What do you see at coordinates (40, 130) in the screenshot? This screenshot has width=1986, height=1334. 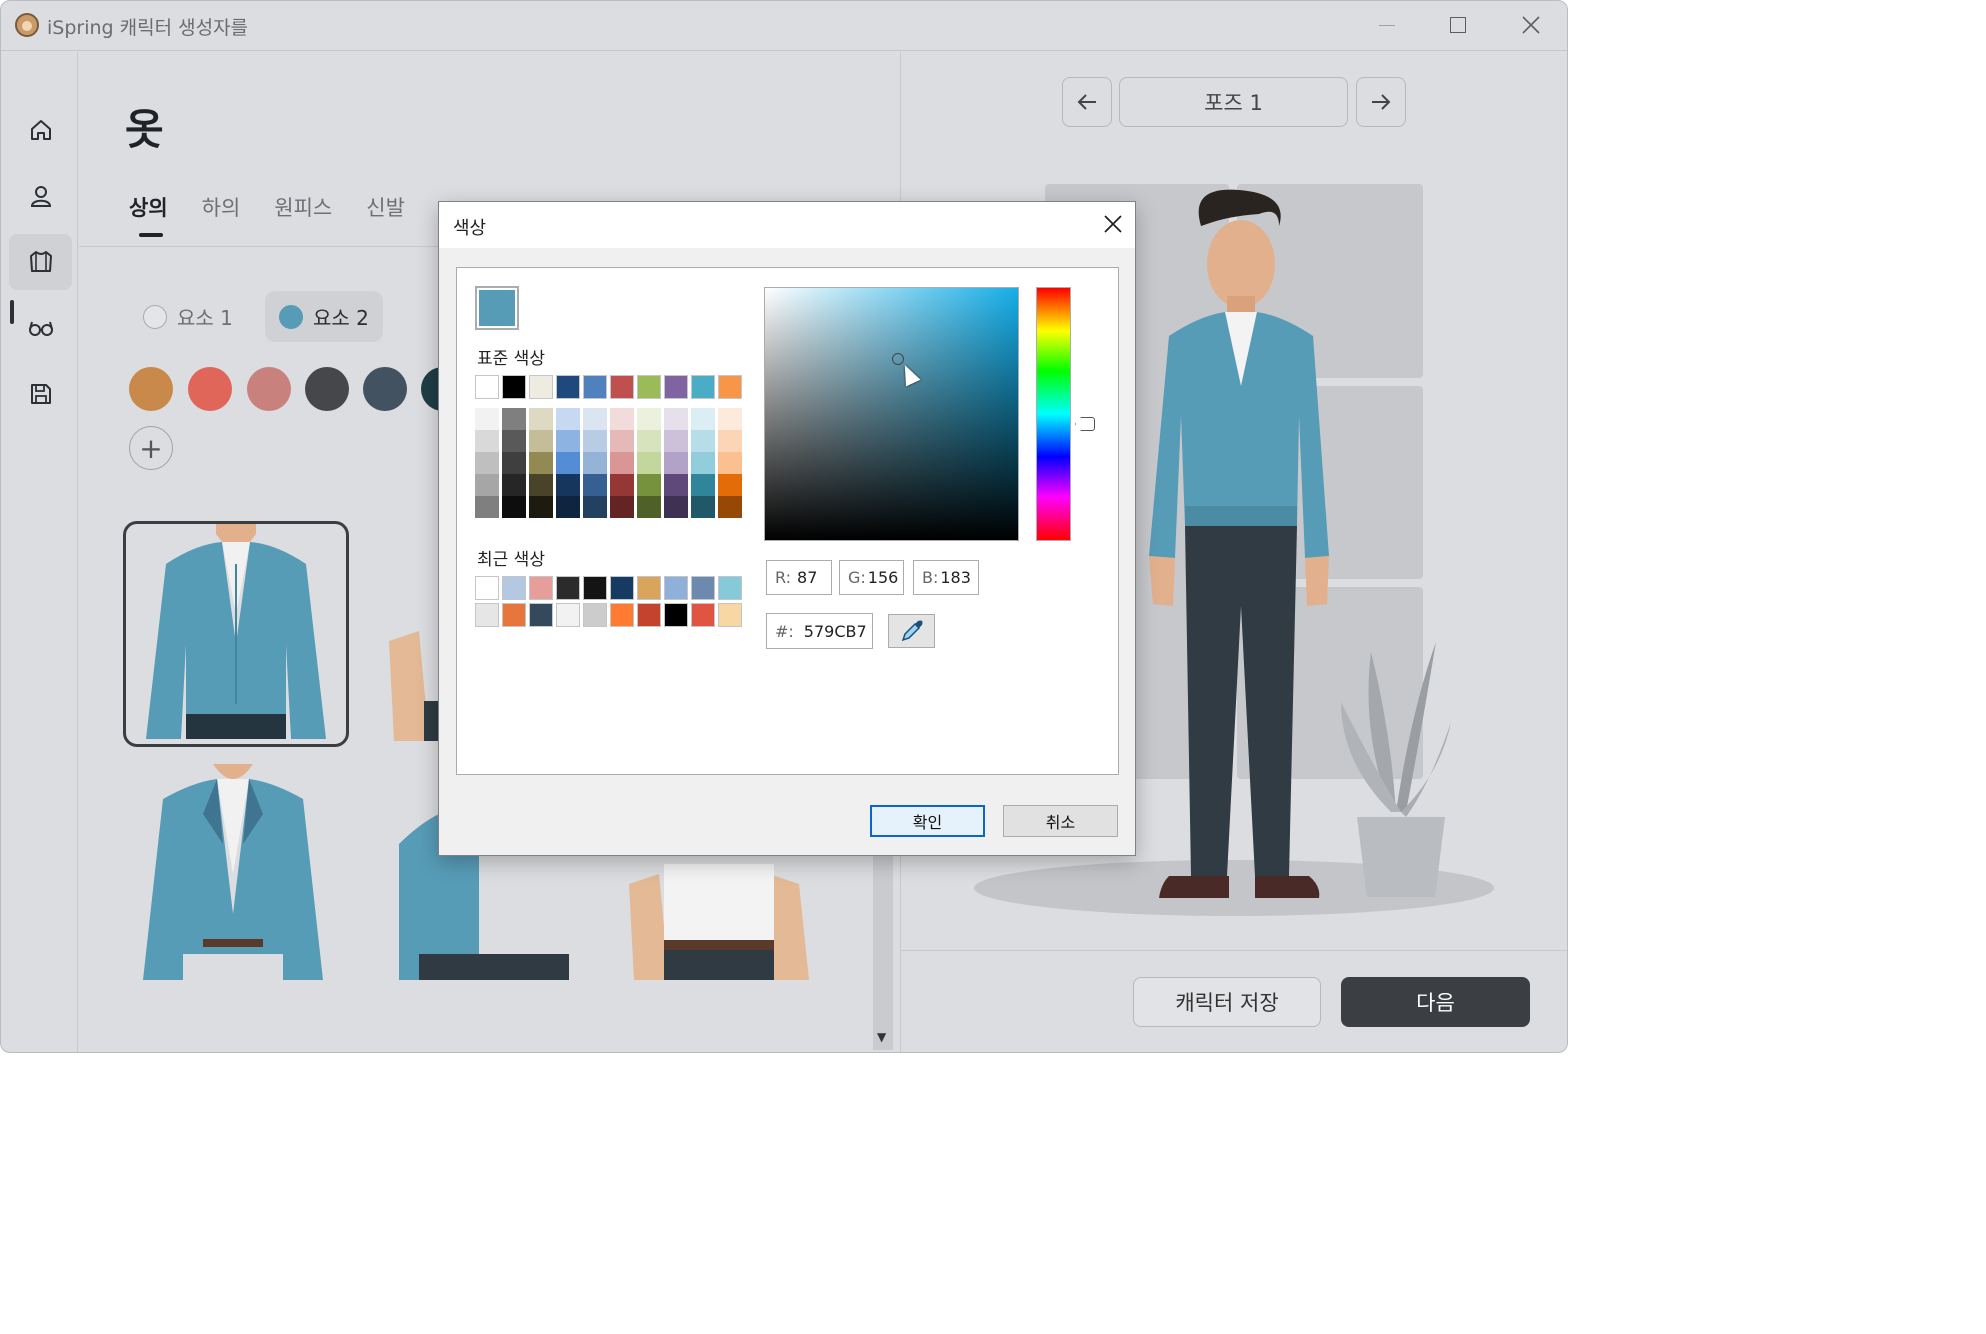 I see `sidebar-item-home` at bounding box center [40, 130].